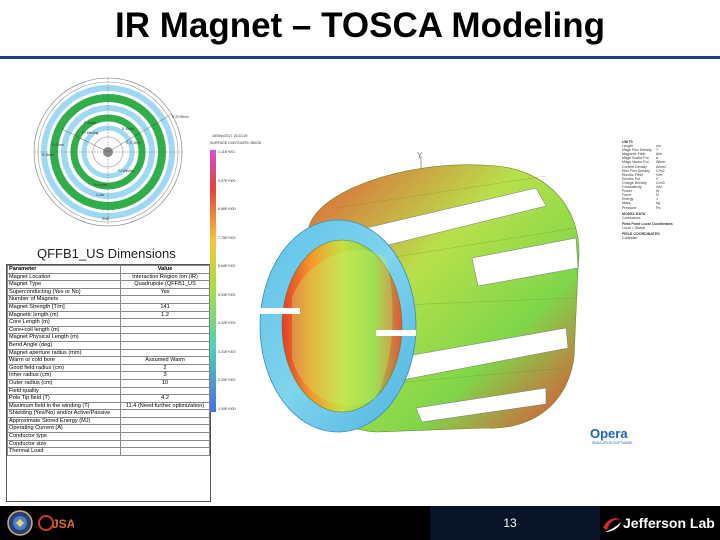  I want to click on parameter-cell: Magnetic length (m), so click(64, 315).